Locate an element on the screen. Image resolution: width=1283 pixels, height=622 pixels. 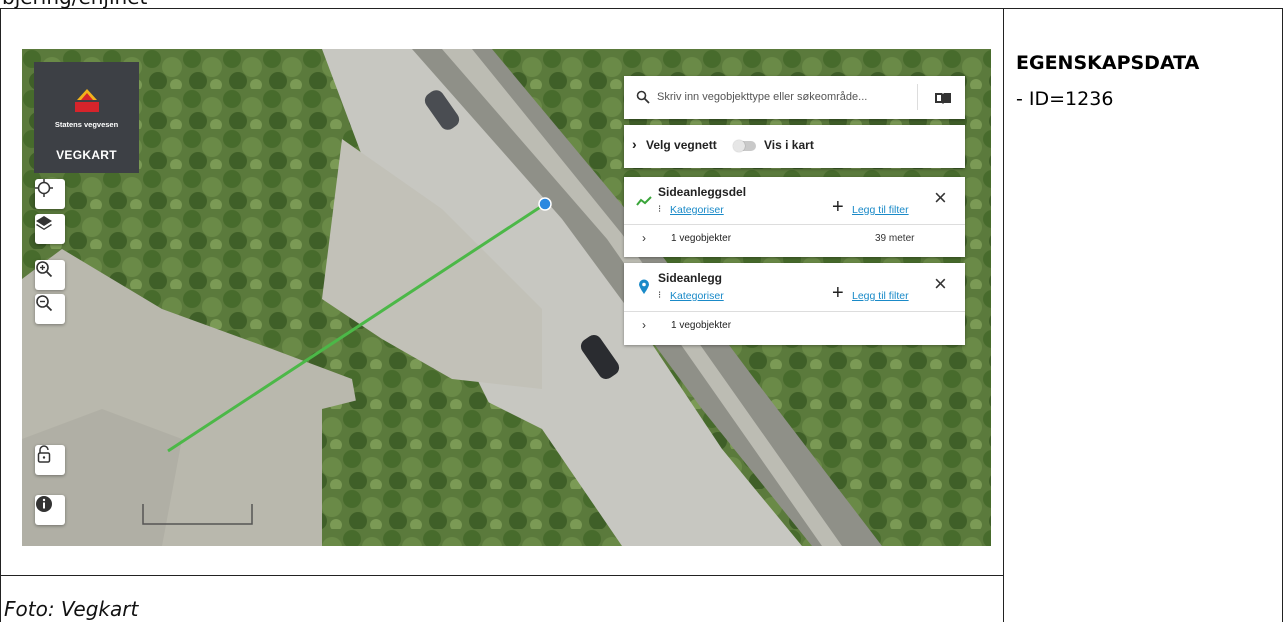
zoom-out-button is located at coordinates (50, 309).